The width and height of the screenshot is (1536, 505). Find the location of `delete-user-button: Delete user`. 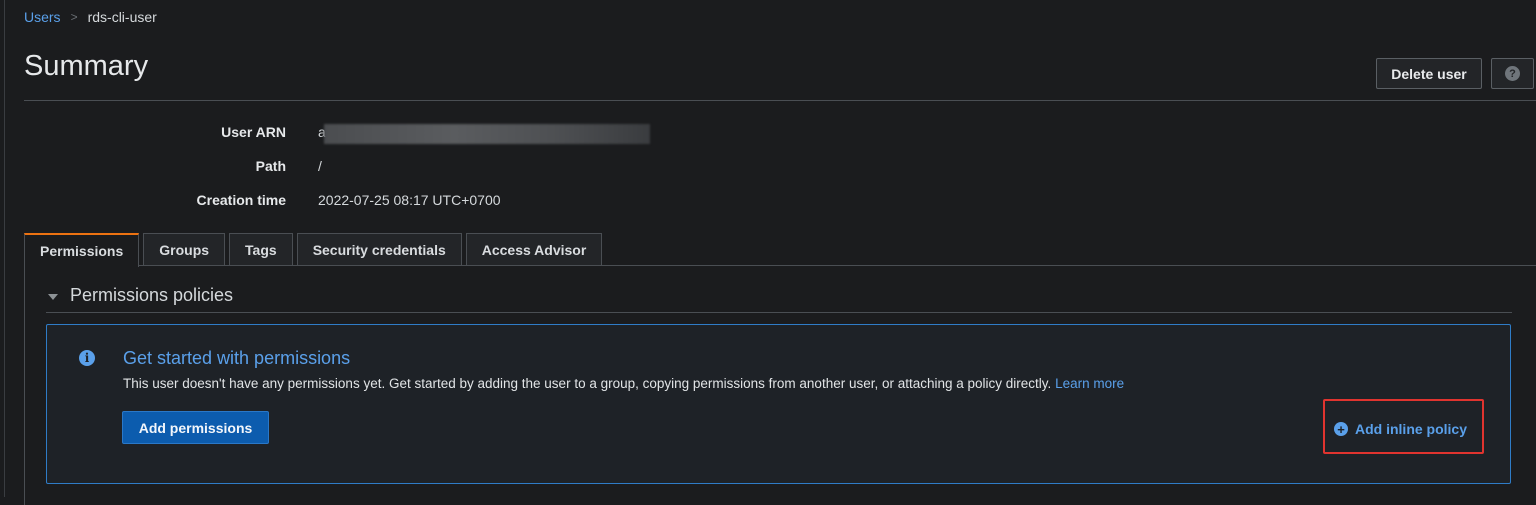

delete-user-button: Delete user is located at coordinates (1429, 73).